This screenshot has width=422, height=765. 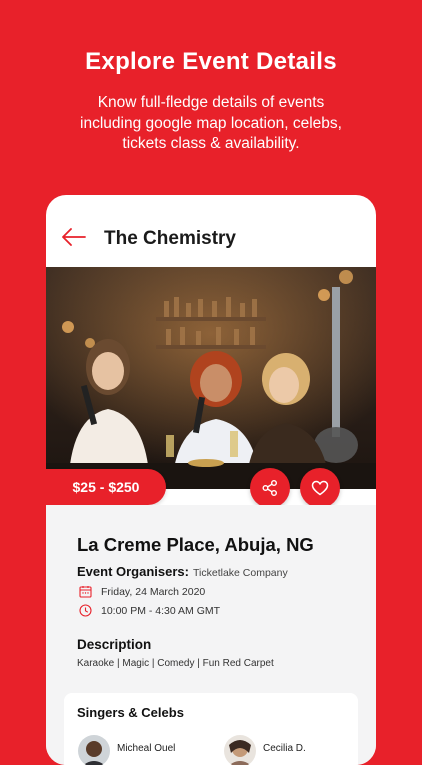 I want to click on organisers: Event Organisers: Ticketlake Company, so click(x=182, y=571).